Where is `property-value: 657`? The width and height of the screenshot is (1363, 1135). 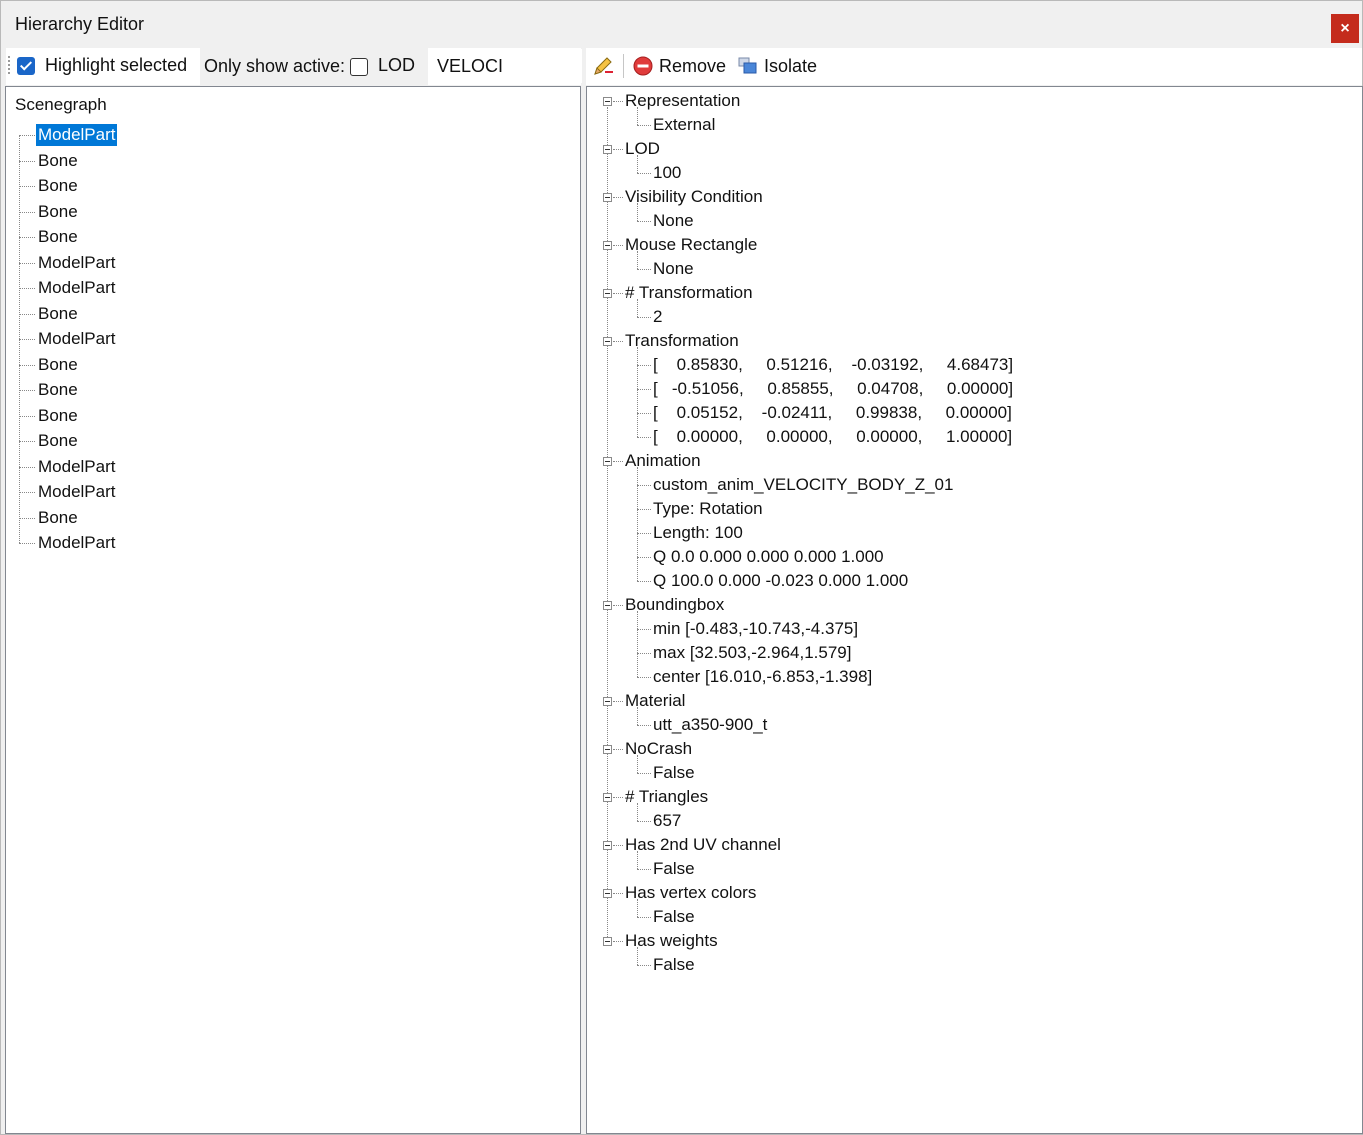 property-value: 657 is located at coordinates (667, 821).